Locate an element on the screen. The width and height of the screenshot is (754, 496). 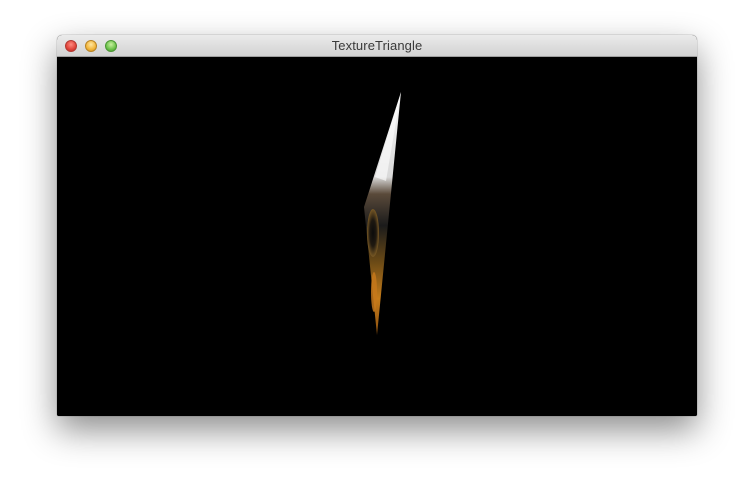
window-title: TextureTriangle is located at coordinates (377, 45).